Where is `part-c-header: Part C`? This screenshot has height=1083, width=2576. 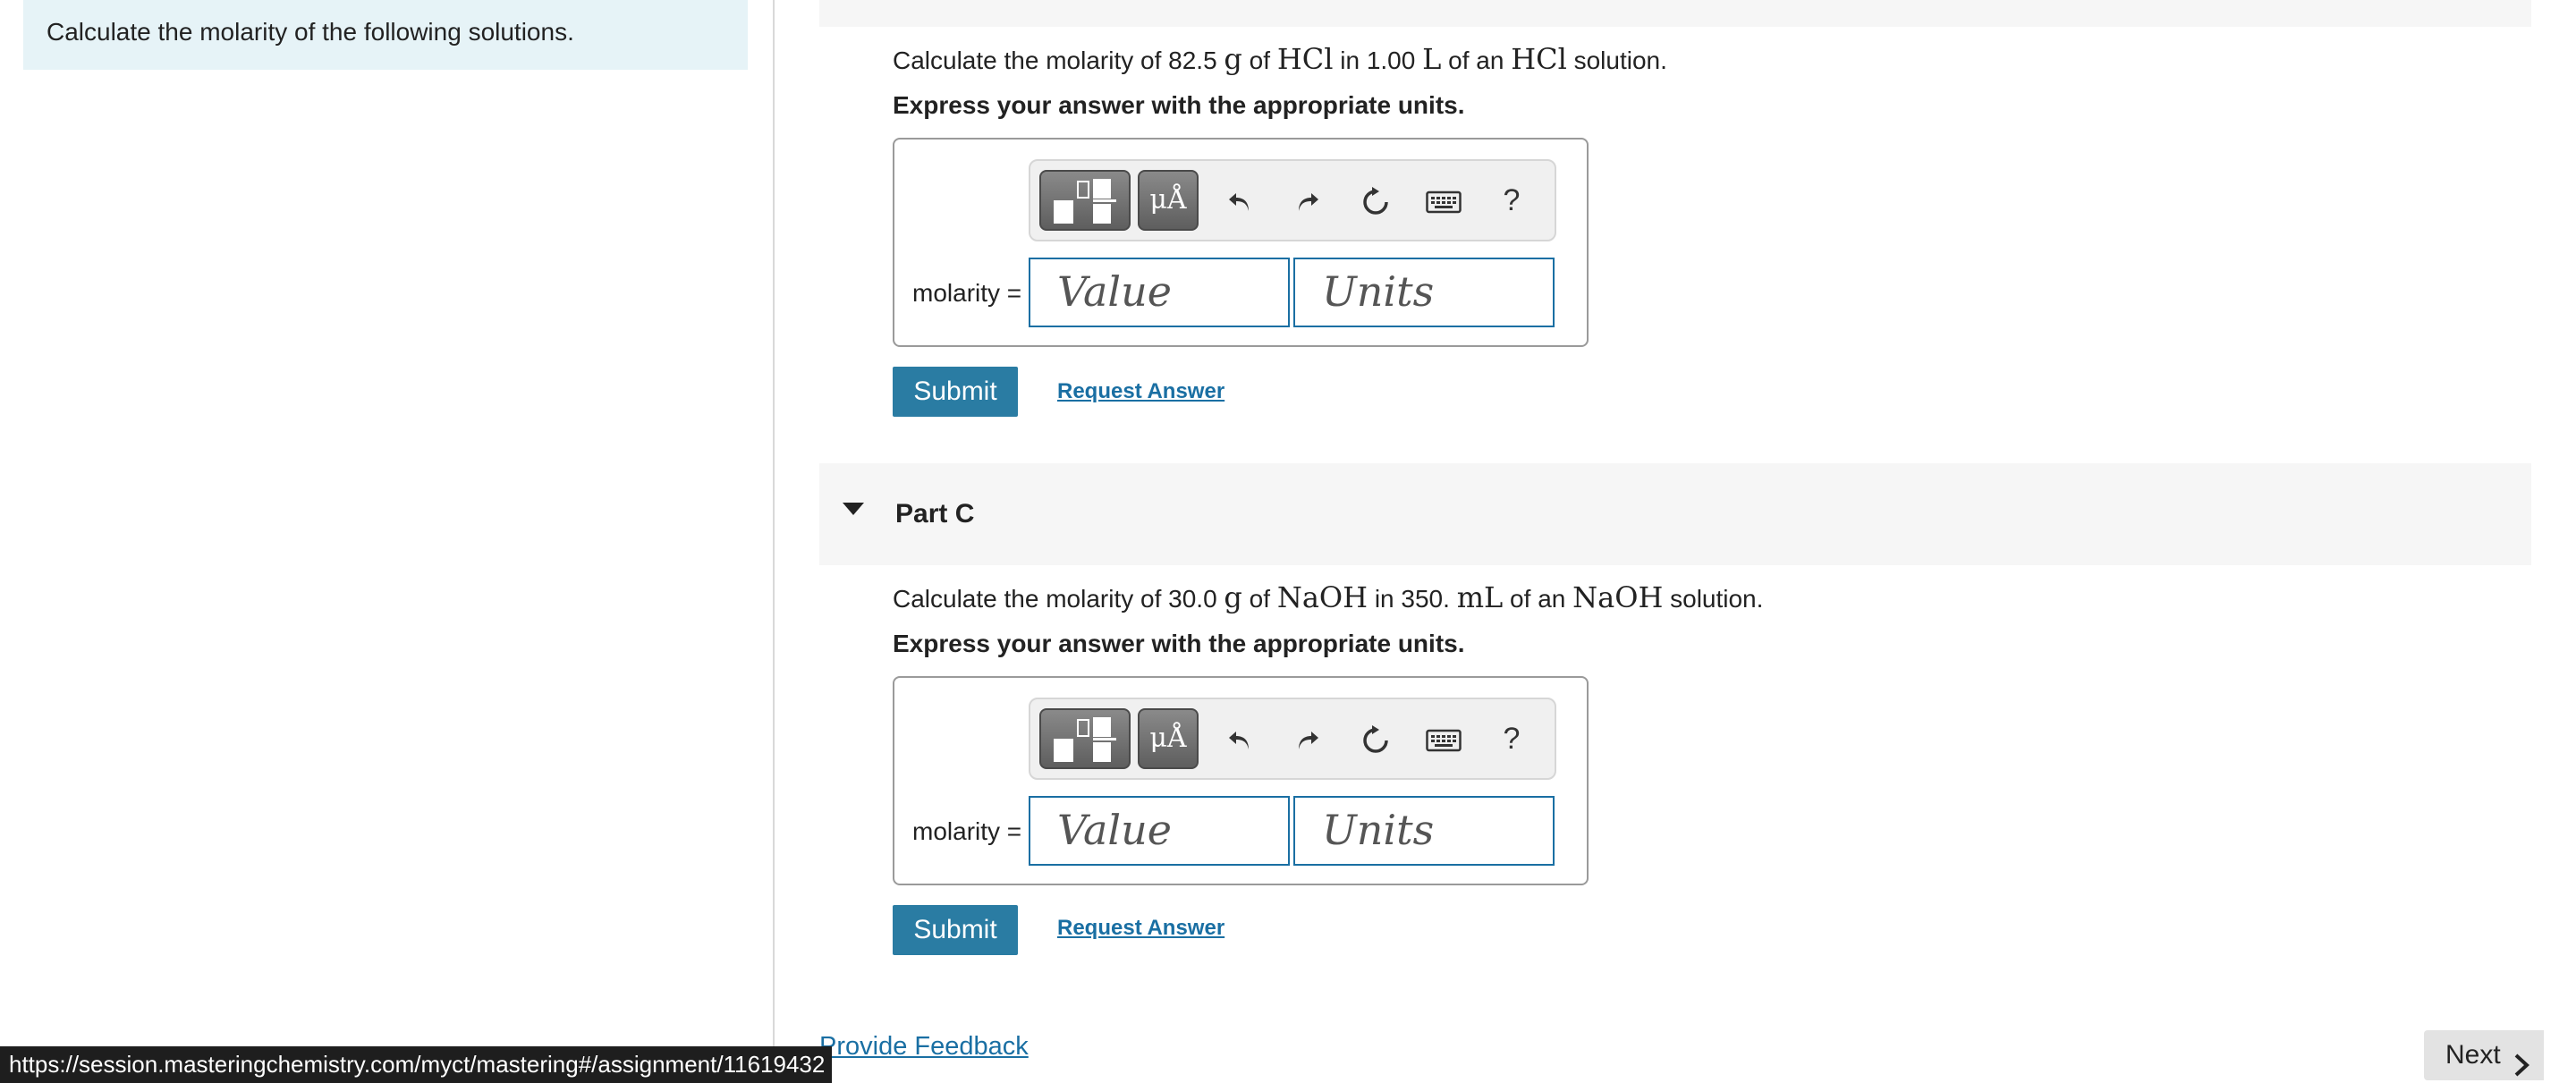 part-c-header: Part C is located at coordinates (1675, 514).